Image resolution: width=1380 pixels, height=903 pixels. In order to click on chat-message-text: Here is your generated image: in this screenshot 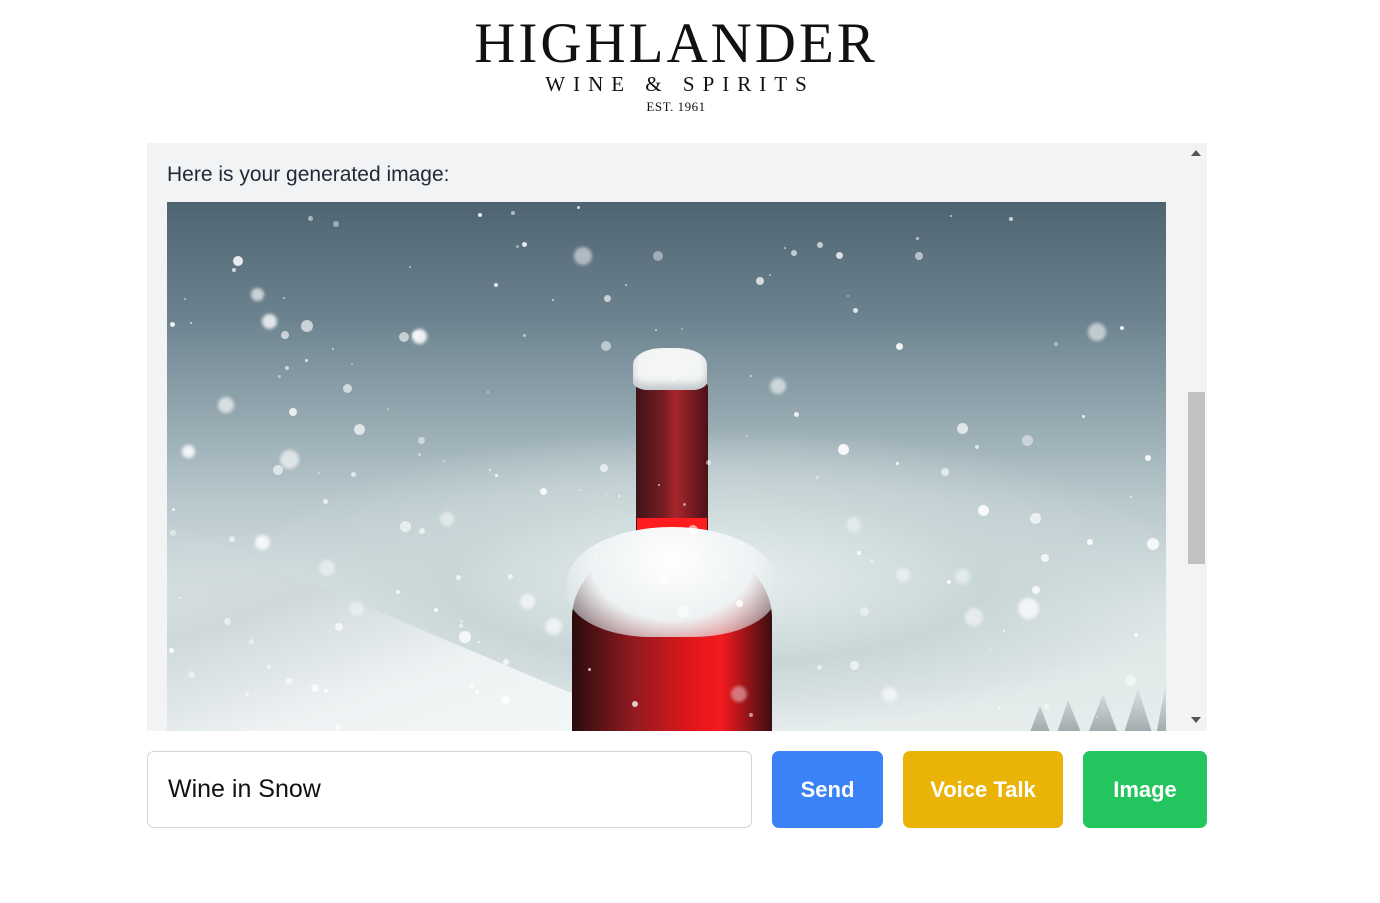, I will do `click(308, 174)`.